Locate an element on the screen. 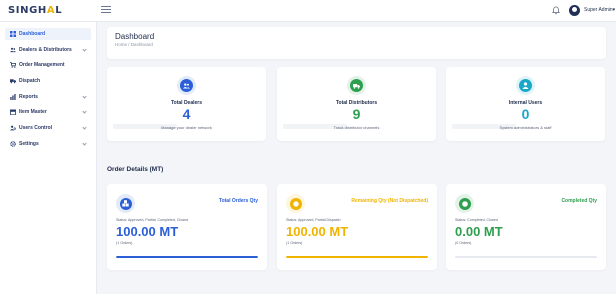  sidebar-item-order-management: Order Management is located at coordinates (48, 65).